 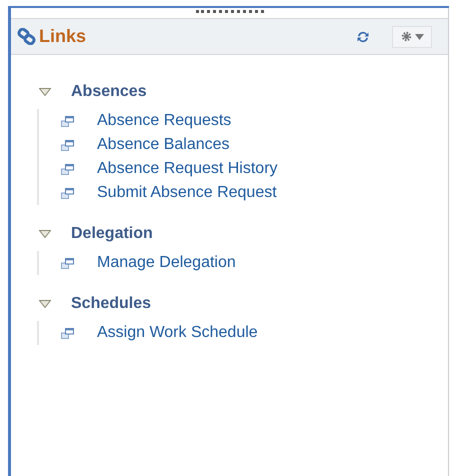 I want to click on navigation-link: Assign Work Schedule, so click(x=177, y=333).